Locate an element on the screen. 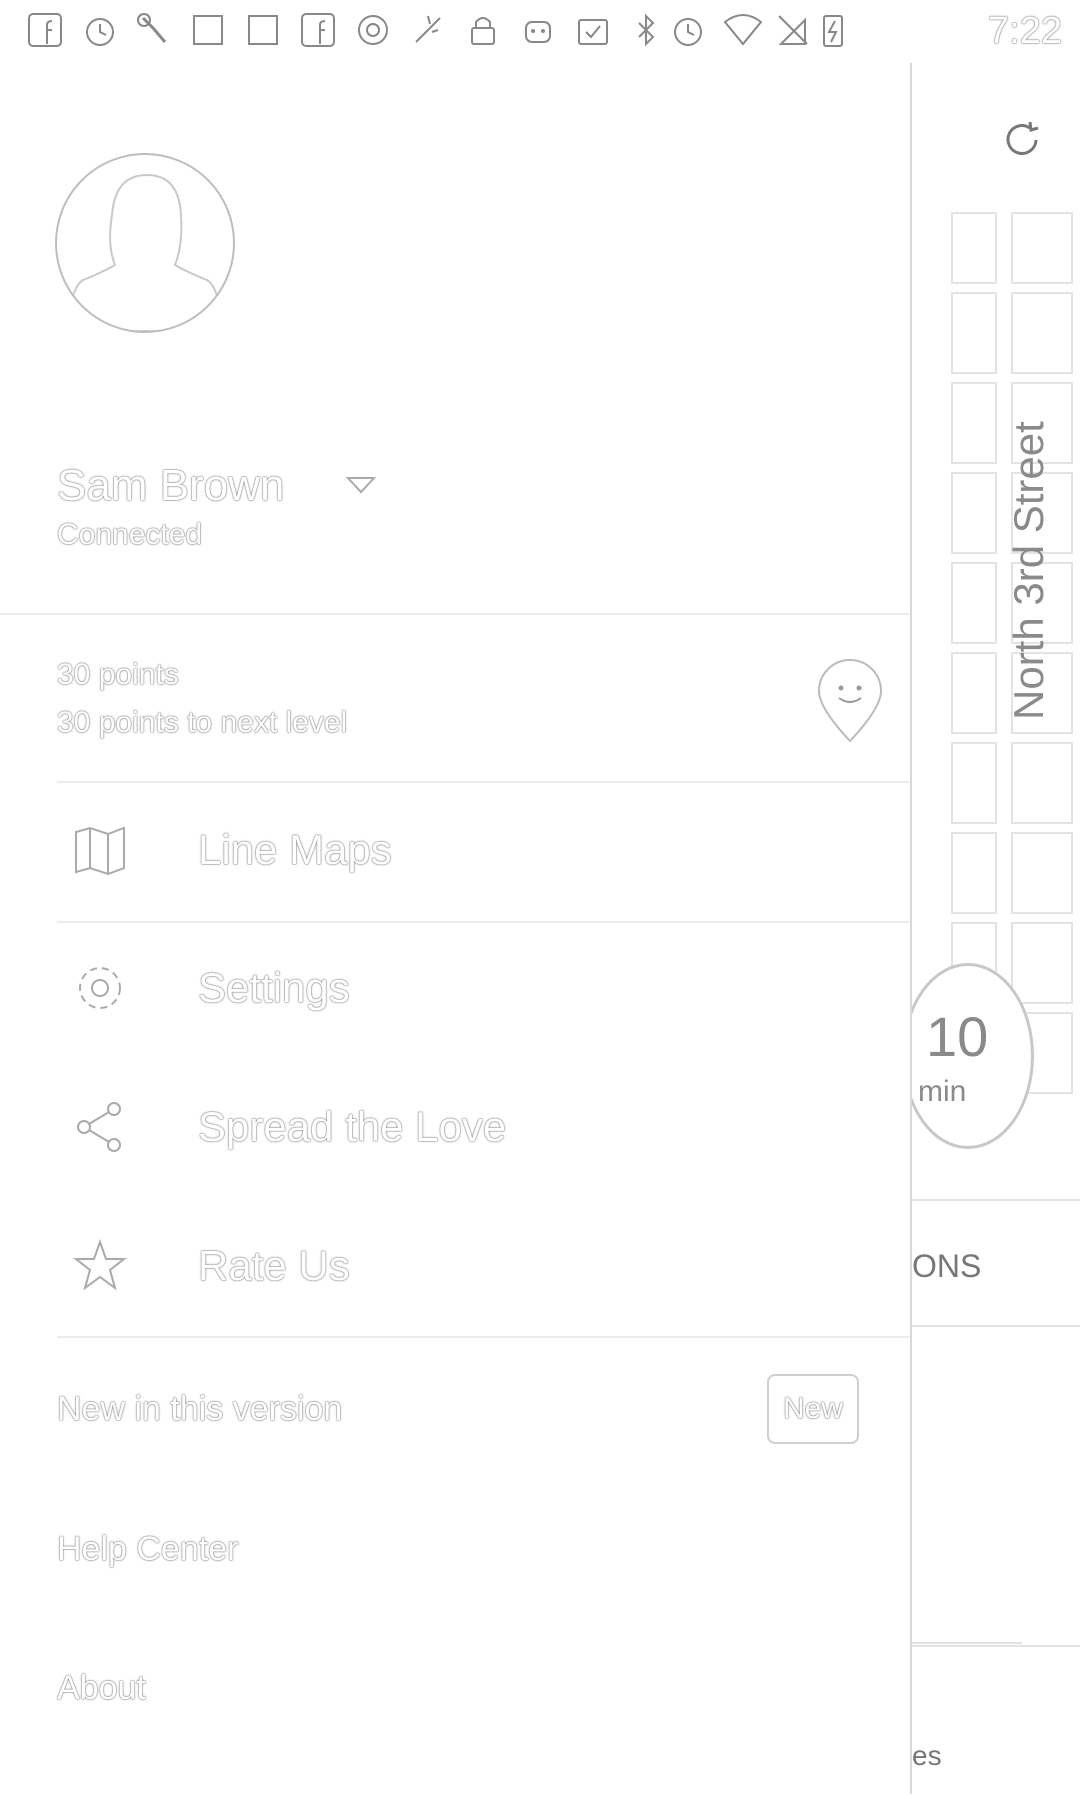  avatar is located at coordinates (145, 243).